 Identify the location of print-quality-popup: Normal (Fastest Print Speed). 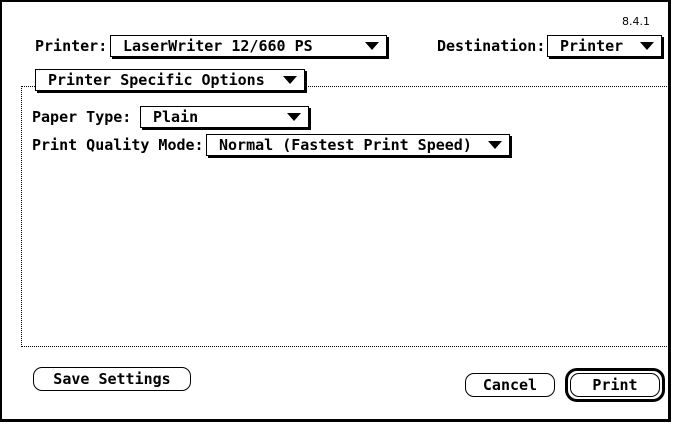
(358, 145).